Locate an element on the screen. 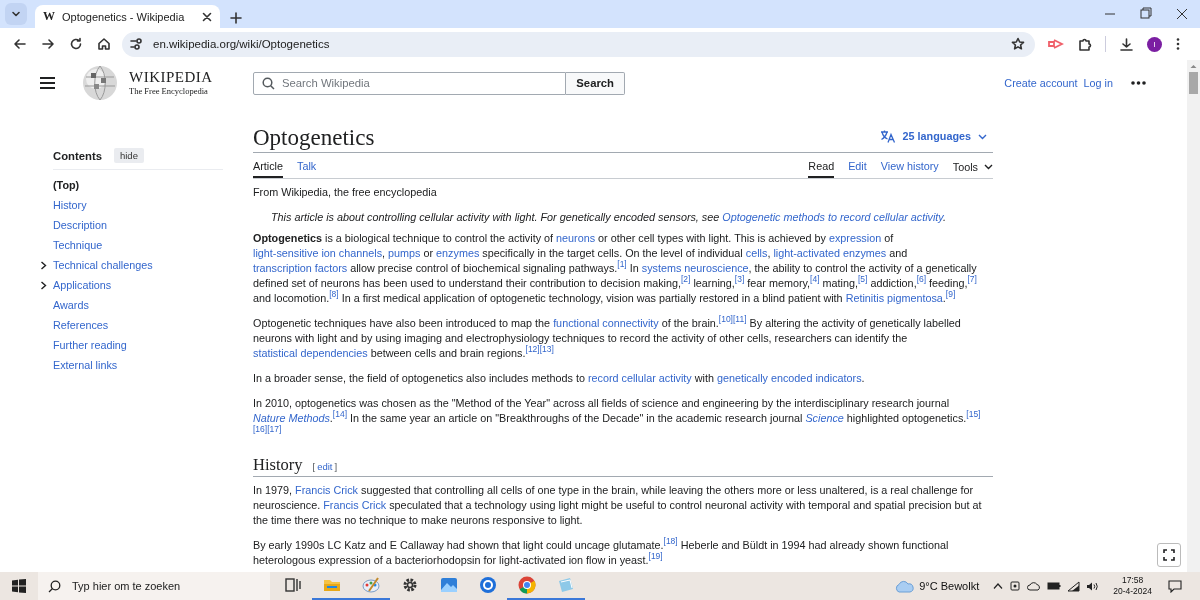 The height and width of the screenshot is (600, 1200). chevron-down-icon is located at coordinates (988, 167).